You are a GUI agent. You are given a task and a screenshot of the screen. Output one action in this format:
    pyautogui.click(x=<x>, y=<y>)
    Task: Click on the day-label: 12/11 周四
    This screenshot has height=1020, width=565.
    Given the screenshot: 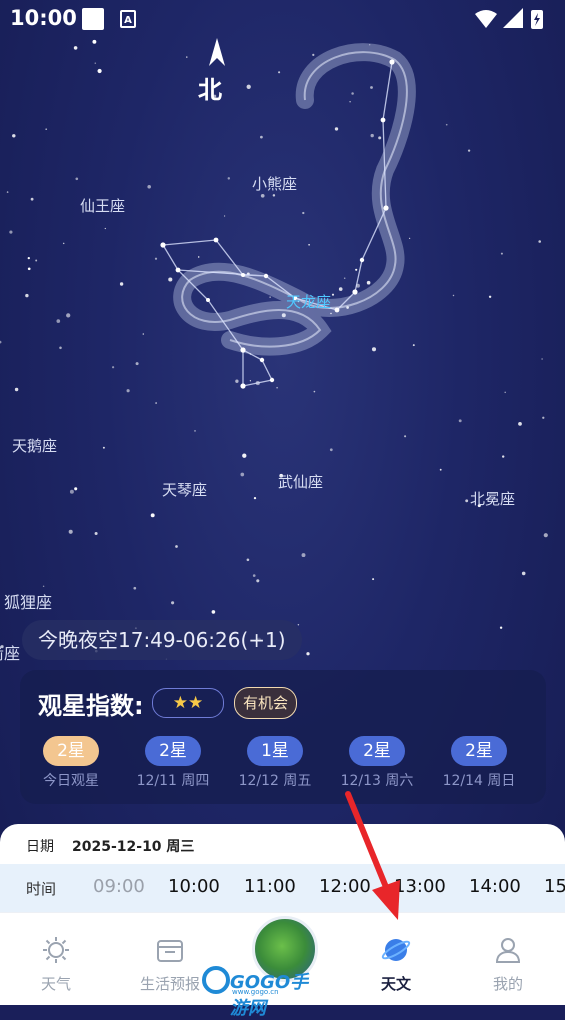 What is the action you would take?
    pyautogui.click(x=173, y=781)
    